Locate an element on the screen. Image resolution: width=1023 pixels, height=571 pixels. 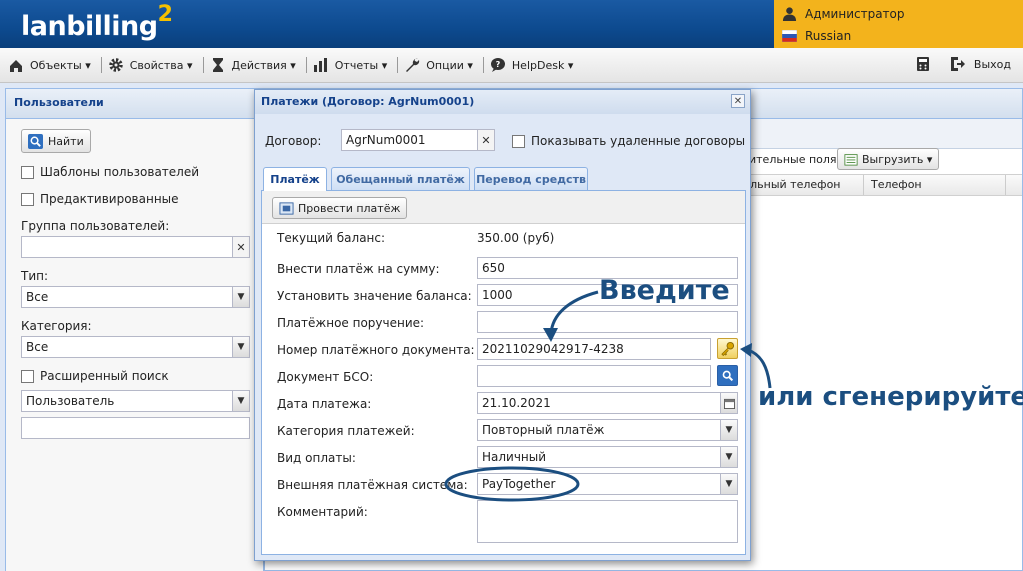
annotation-enter: Введите is located at coordinates (664, 290).